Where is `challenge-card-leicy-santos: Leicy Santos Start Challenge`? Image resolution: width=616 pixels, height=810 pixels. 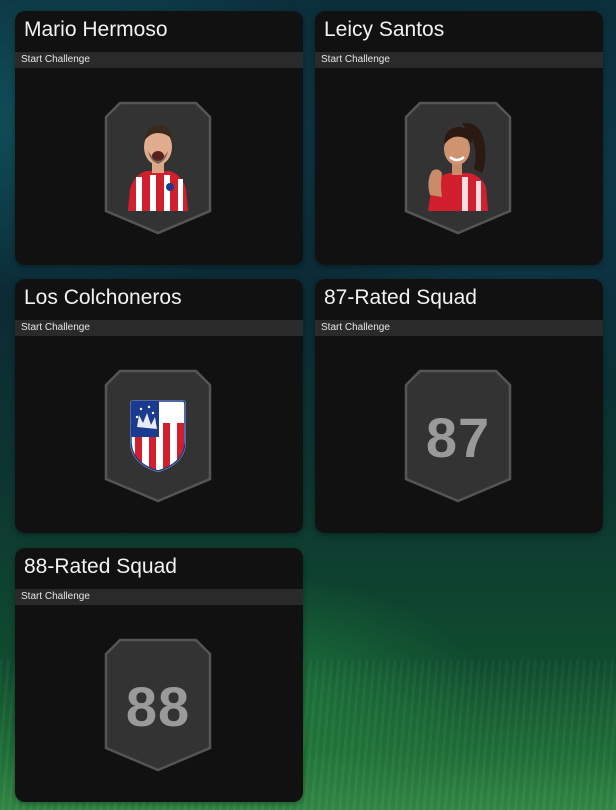
challenge-card-leicy-santos: Leicy Santos Start Challenge is located at coordinates (459, 138).